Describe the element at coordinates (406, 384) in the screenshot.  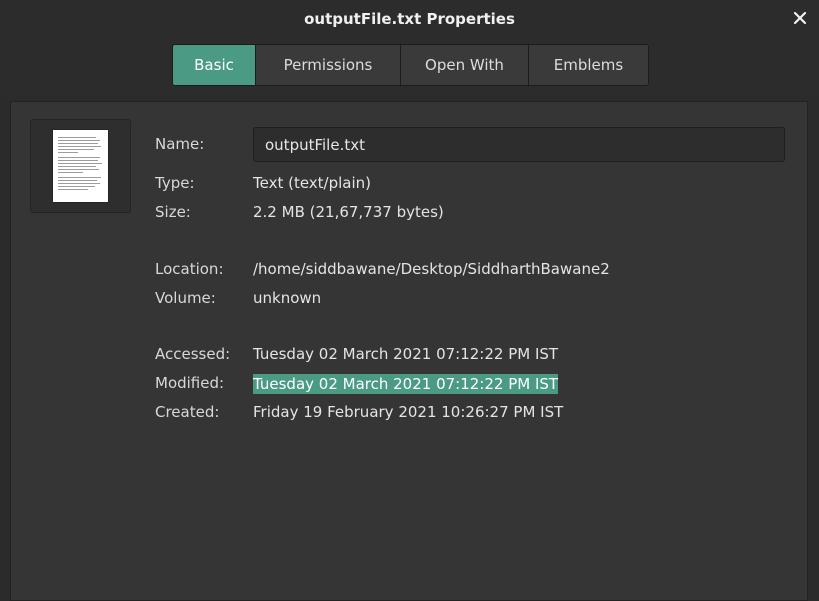
I see `modified-value: Tuesday 02 March 2021 07:12:22 PM IST` at that location.